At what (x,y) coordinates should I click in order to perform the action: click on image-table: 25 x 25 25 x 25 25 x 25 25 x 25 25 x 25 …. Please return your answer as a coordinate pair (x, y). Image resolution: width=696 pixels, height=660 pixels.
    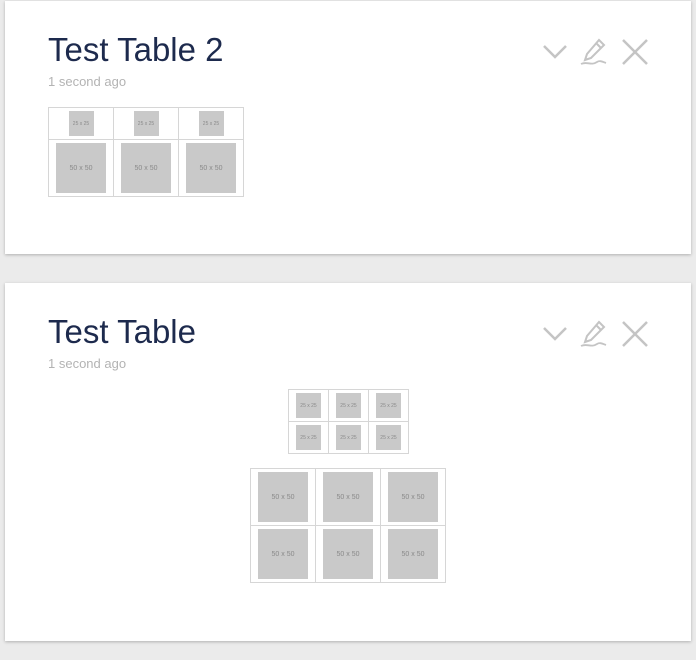
    Looking at the image, I should click on (348, 421).